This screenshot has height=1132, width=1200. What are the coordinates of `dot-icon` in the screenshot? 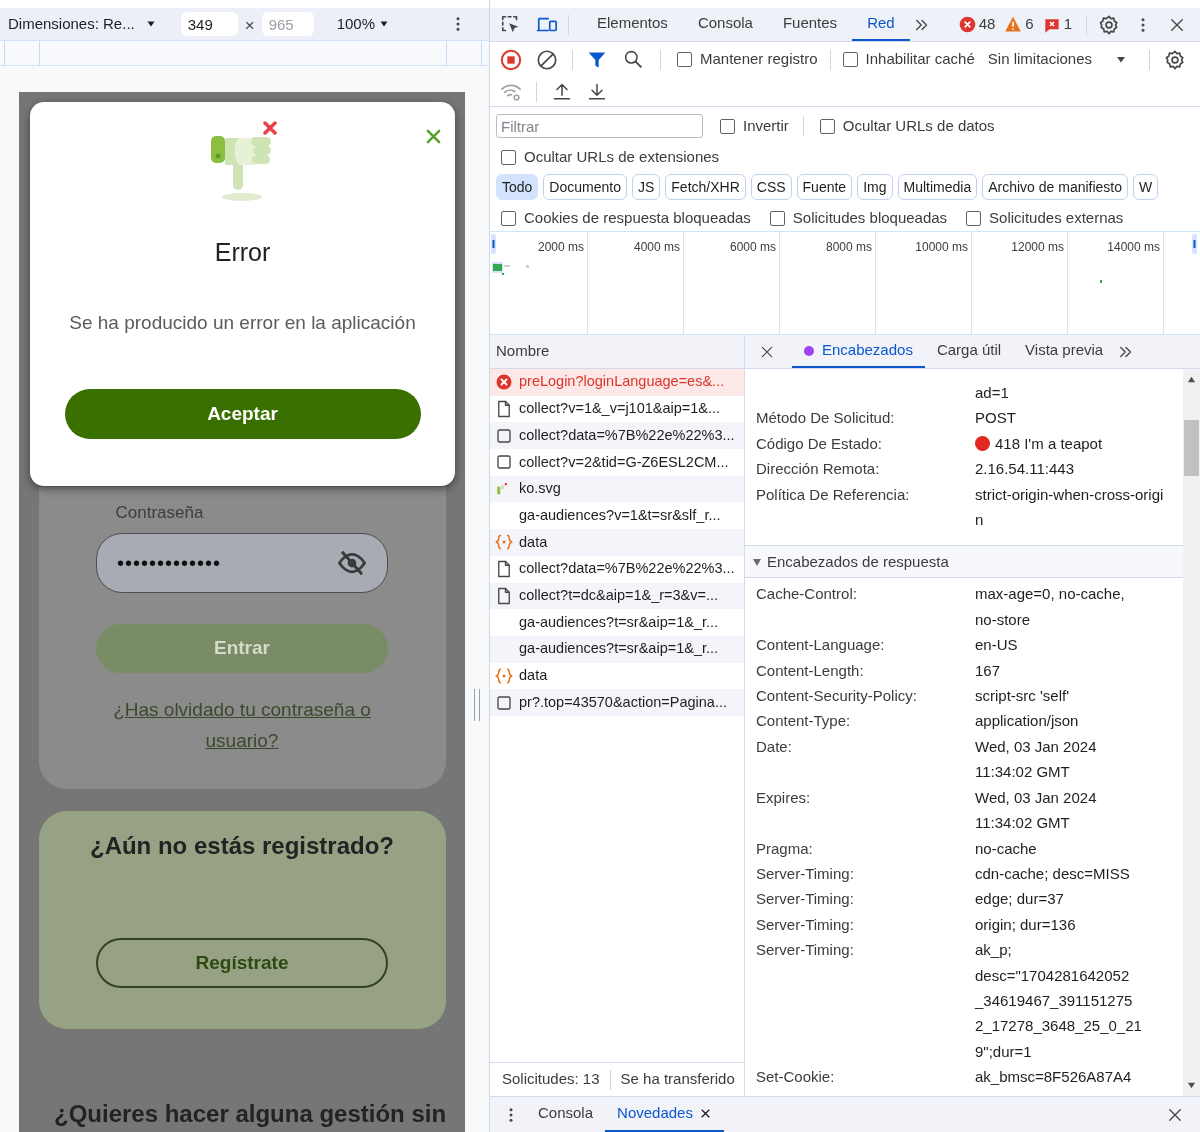 It's located at (809, 350).